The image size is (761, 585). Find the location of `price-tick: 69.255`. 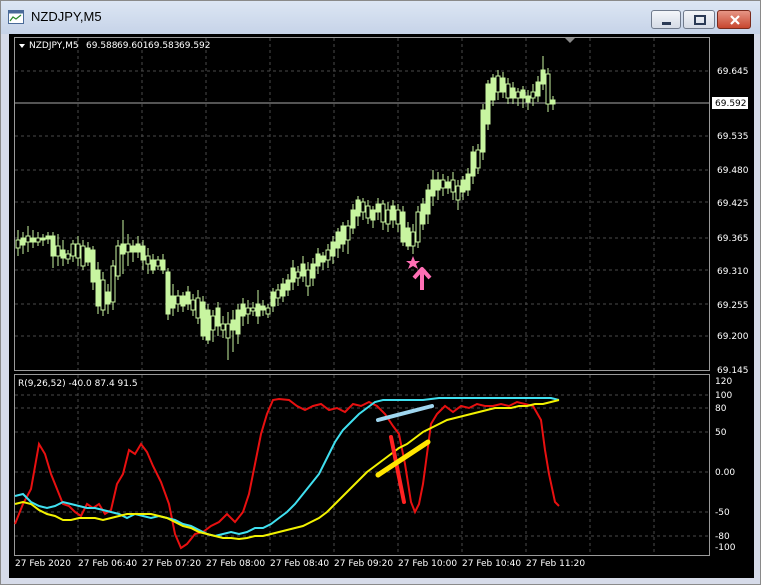

price-tick: 69.255 is located at coordinates (733, 306).